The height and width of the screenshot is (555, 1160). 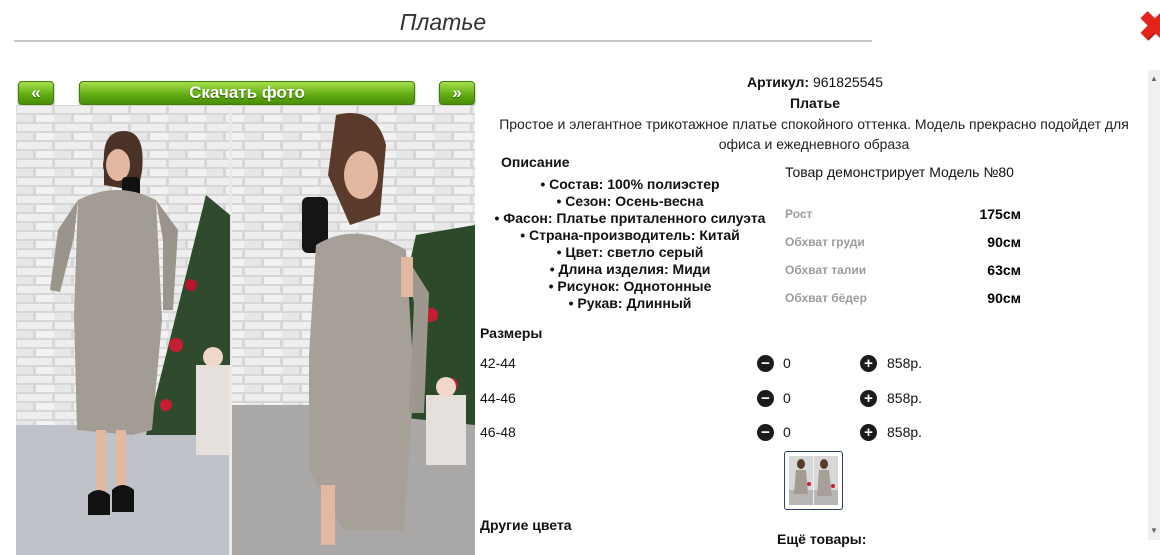 I want to click on article-value: 961825545, so click(x=848, y=82).